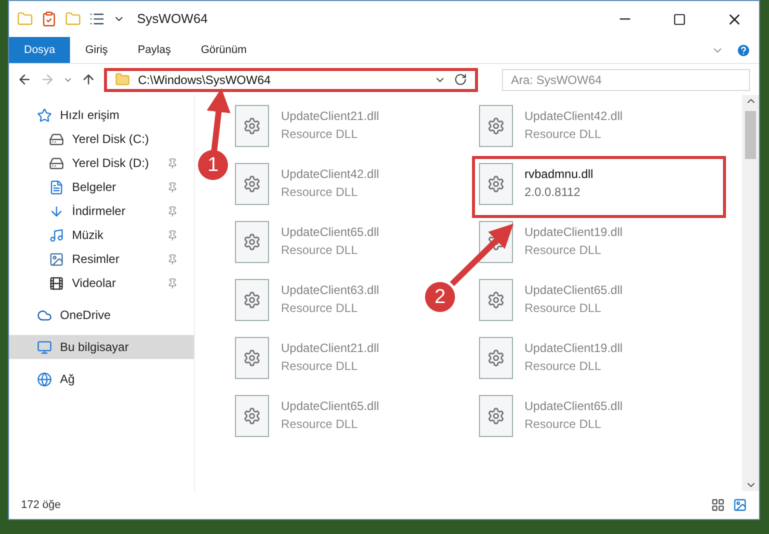  What do you see at coordinates (224, 50) in the screenshot?
I see `ribbon-tab: Görünüm` at bounding box center [224, 50].